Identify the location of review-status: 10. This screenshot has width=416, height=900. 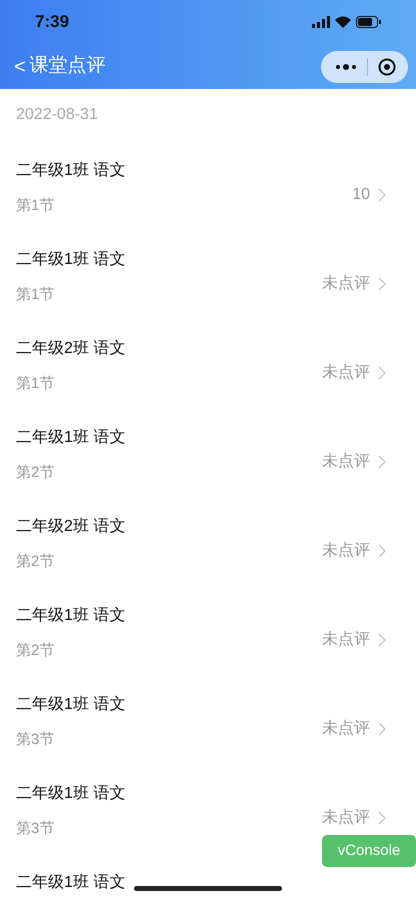
(361, 194).